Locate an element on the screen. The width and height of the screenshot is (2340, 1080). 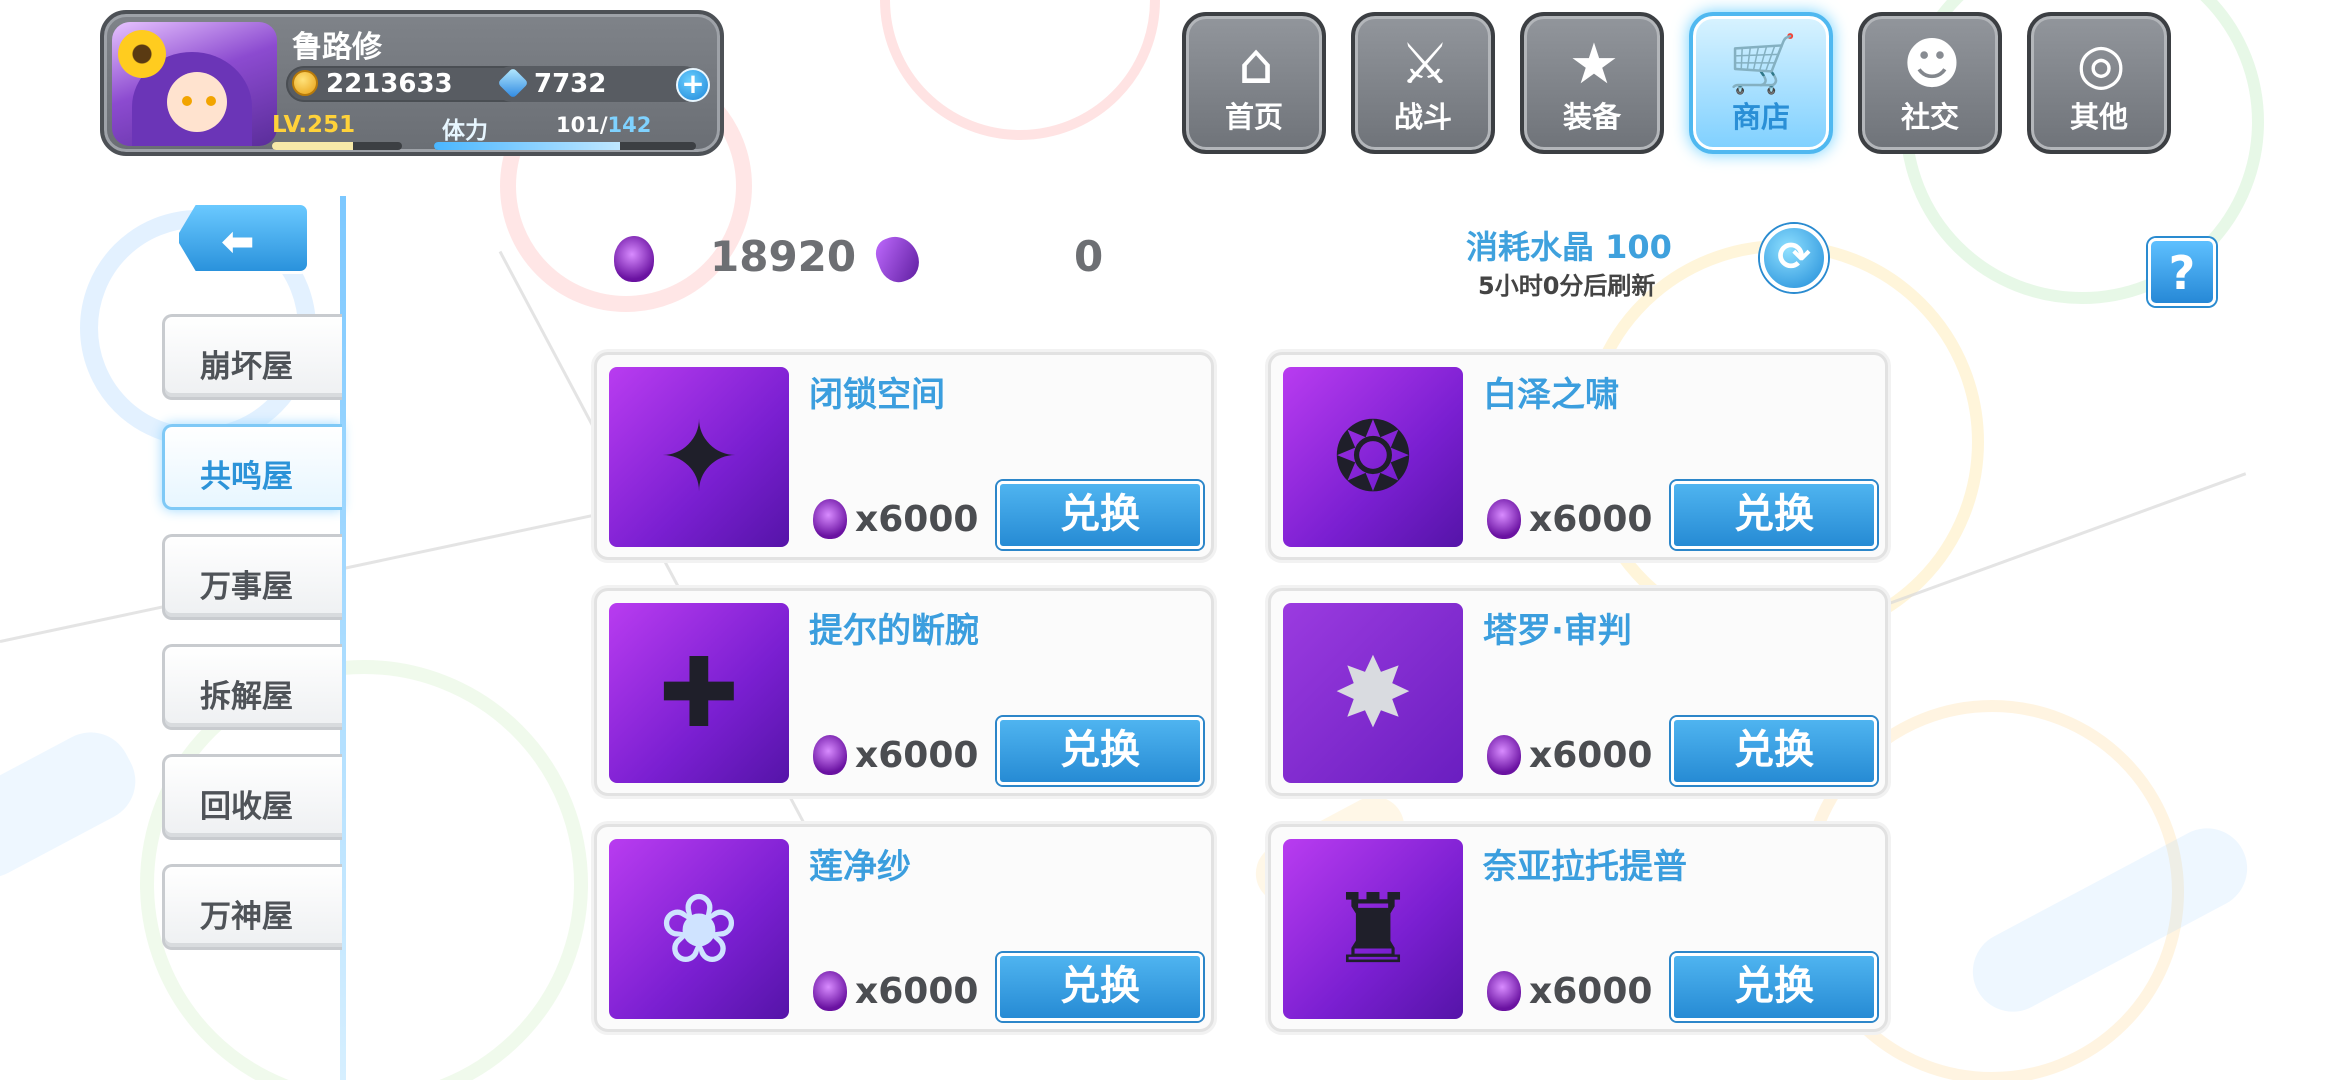
refresh-icon: ⟳ is located at coordinates (1794, 257).